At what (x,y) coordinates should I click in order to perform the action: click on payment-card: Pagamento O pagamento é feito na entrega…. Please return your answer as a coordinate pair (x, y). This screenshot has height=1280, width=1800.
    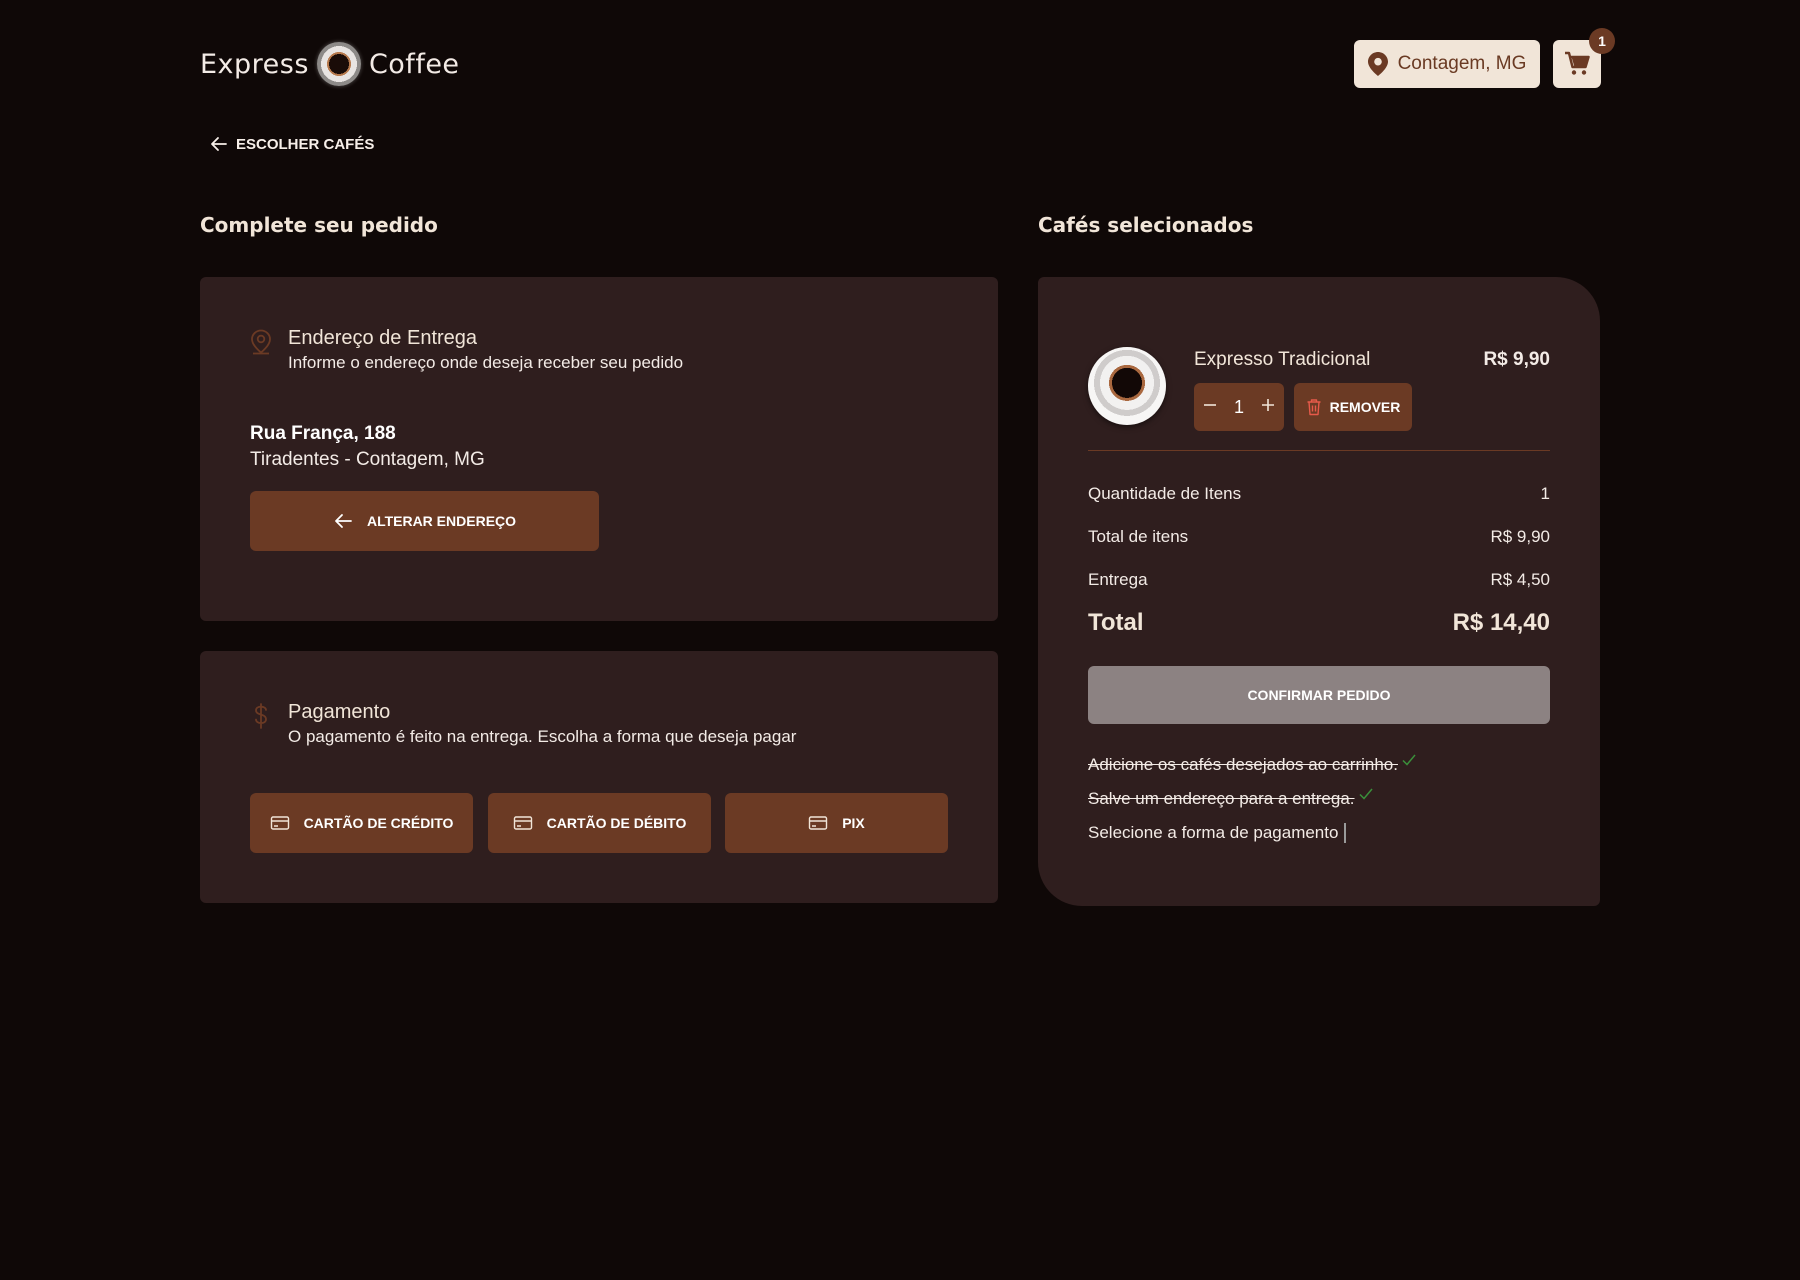
    Looking at the image, I should click on (599, 777).